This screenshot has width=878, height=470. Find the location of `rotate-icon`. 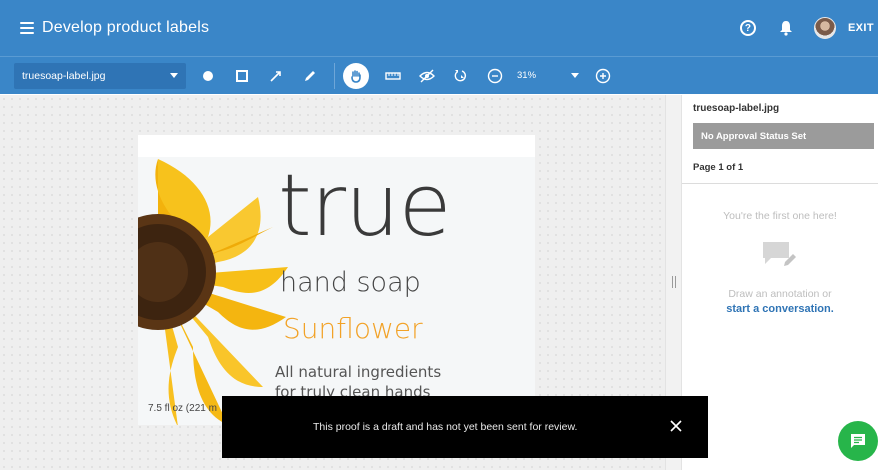

rotate-icon is located at coordinates (461, 76).